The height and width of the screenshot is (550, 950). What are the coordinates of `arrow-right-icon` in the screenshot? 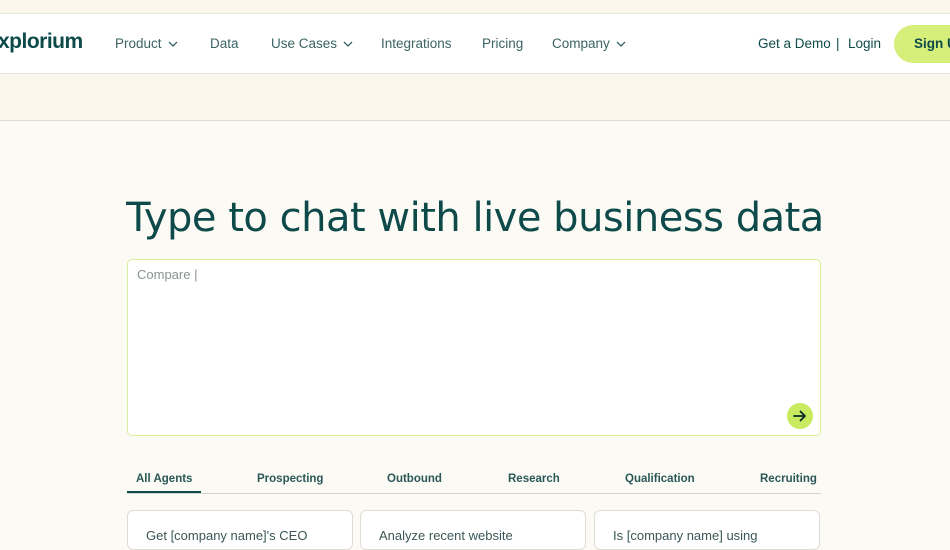 It's located at (799, 416).